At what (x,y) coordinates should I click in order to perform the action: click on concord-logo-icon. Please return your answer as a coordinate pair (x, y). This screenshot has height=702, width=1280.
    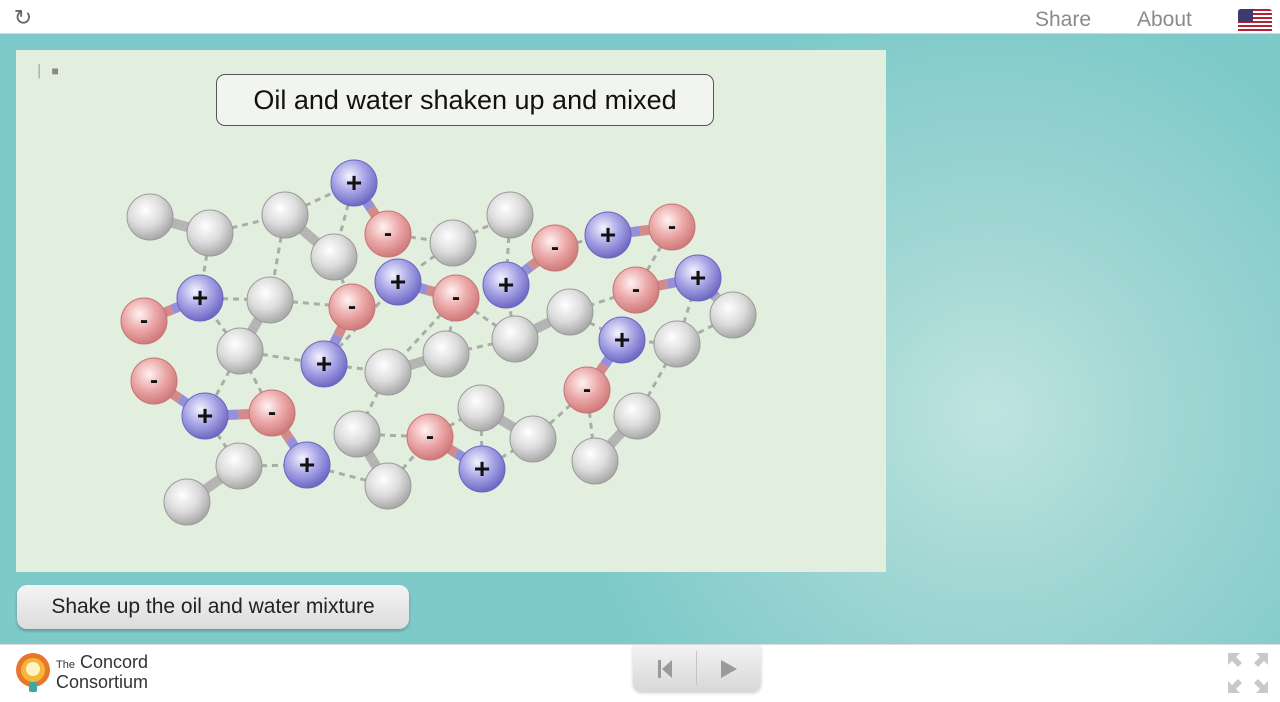
    Looking at the image, I should click on (33, 673).